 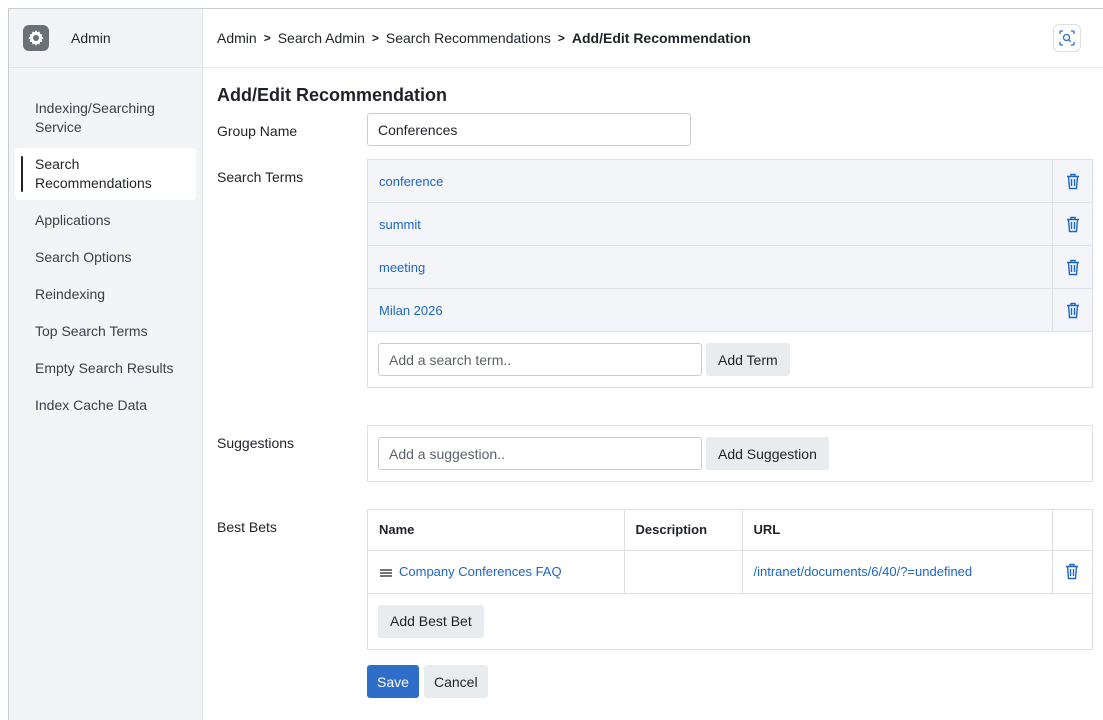 What do you see at coordinates (683, 530) in the screenshot?
I see `column-header-description: Description` at bounding box center [683, 530].